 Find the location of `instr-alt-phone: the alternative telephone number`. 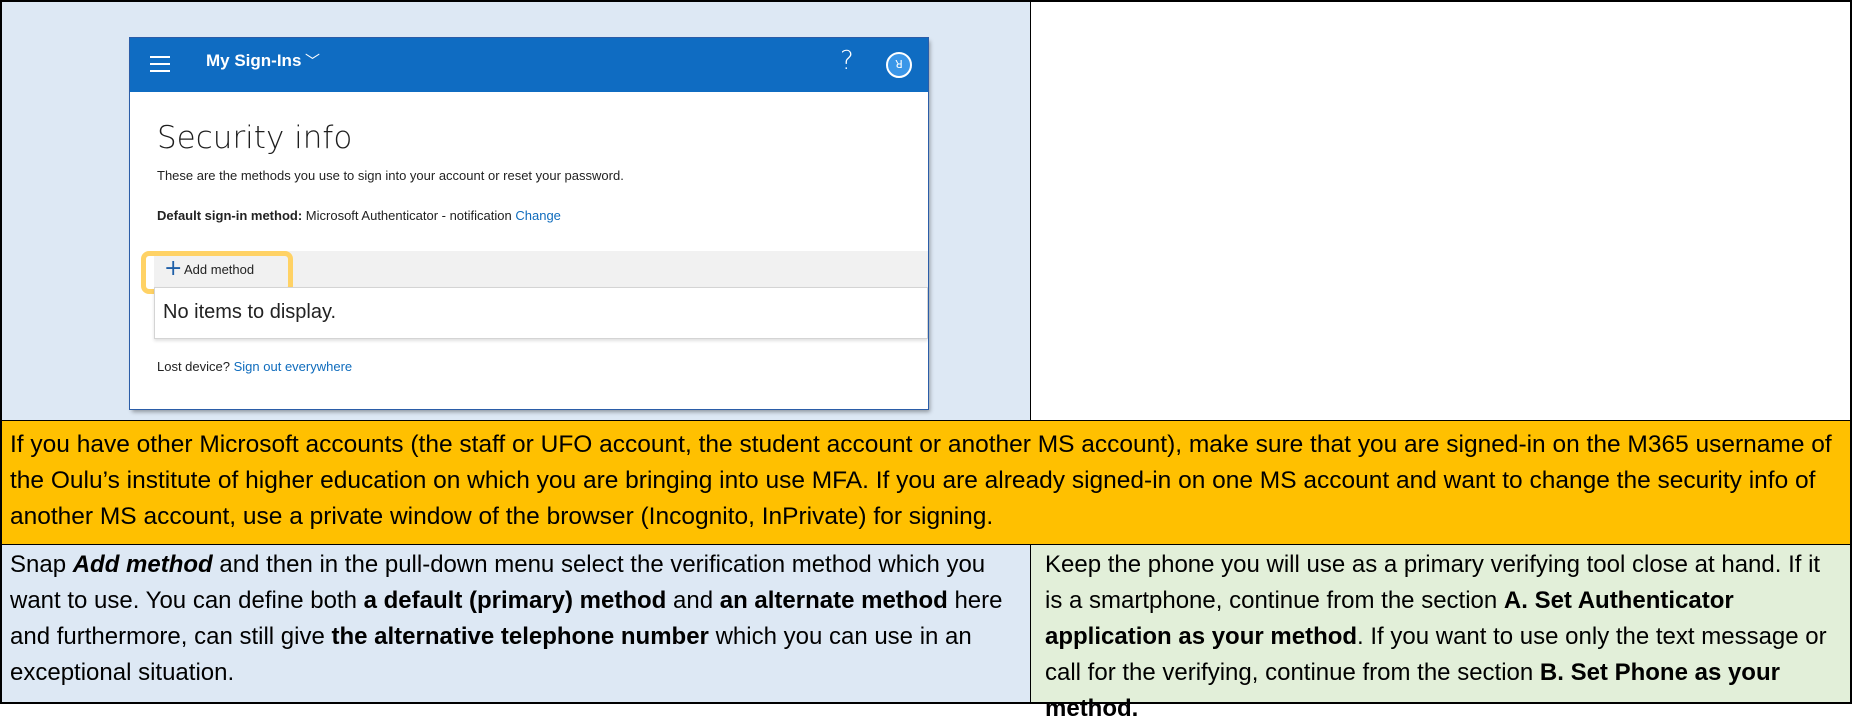

instr-alt-phone: the alternative telephone number is located at coordinates (520, 636).